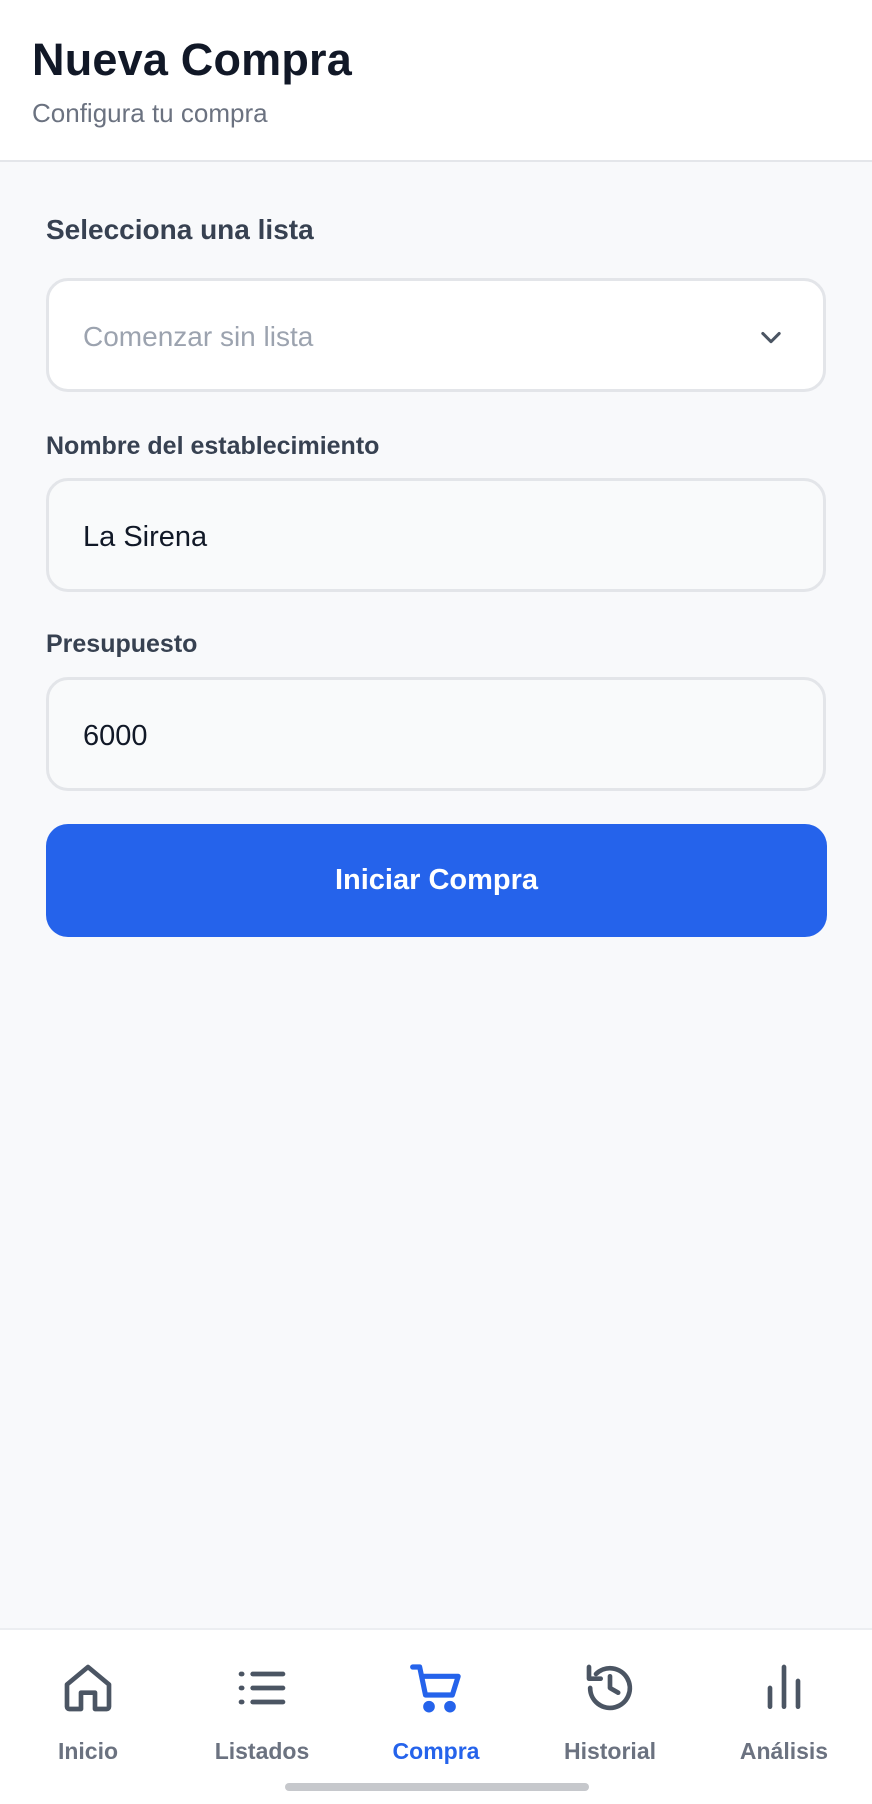 The image size is (872, 1804). What do you see at coordinates (88, 1688) in the screenshot?
I see `home-icon` at bounding box center [88, 1688].